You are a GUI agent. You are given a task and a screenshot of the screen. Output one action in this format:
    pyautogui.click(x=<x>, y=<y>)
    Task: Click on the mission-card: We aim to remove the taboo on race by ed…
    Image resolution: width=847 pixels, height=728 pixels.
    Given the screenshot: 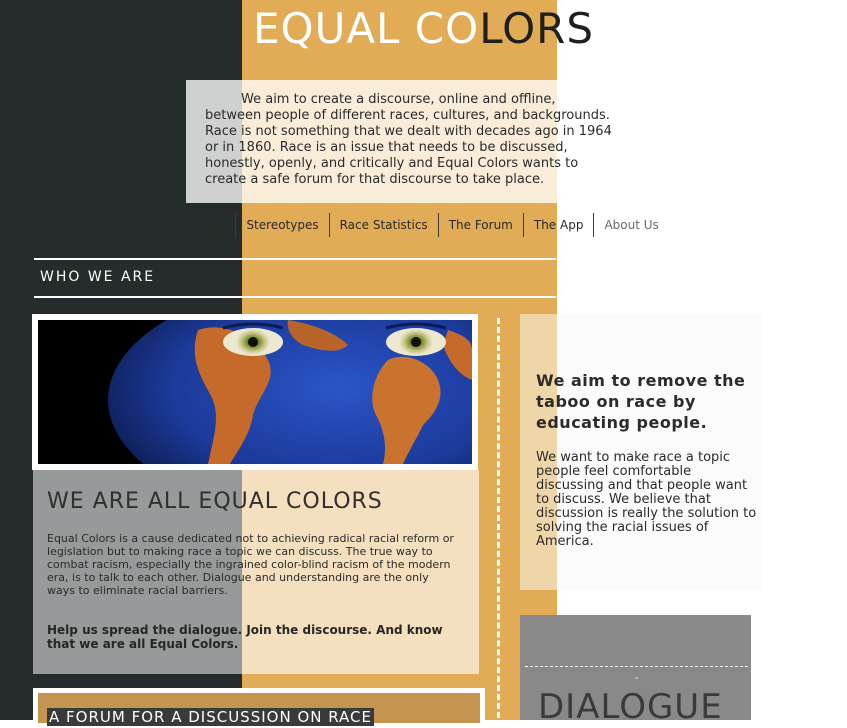 What is the action you would take?
    pyautogui.click(x=641, y=452)
    